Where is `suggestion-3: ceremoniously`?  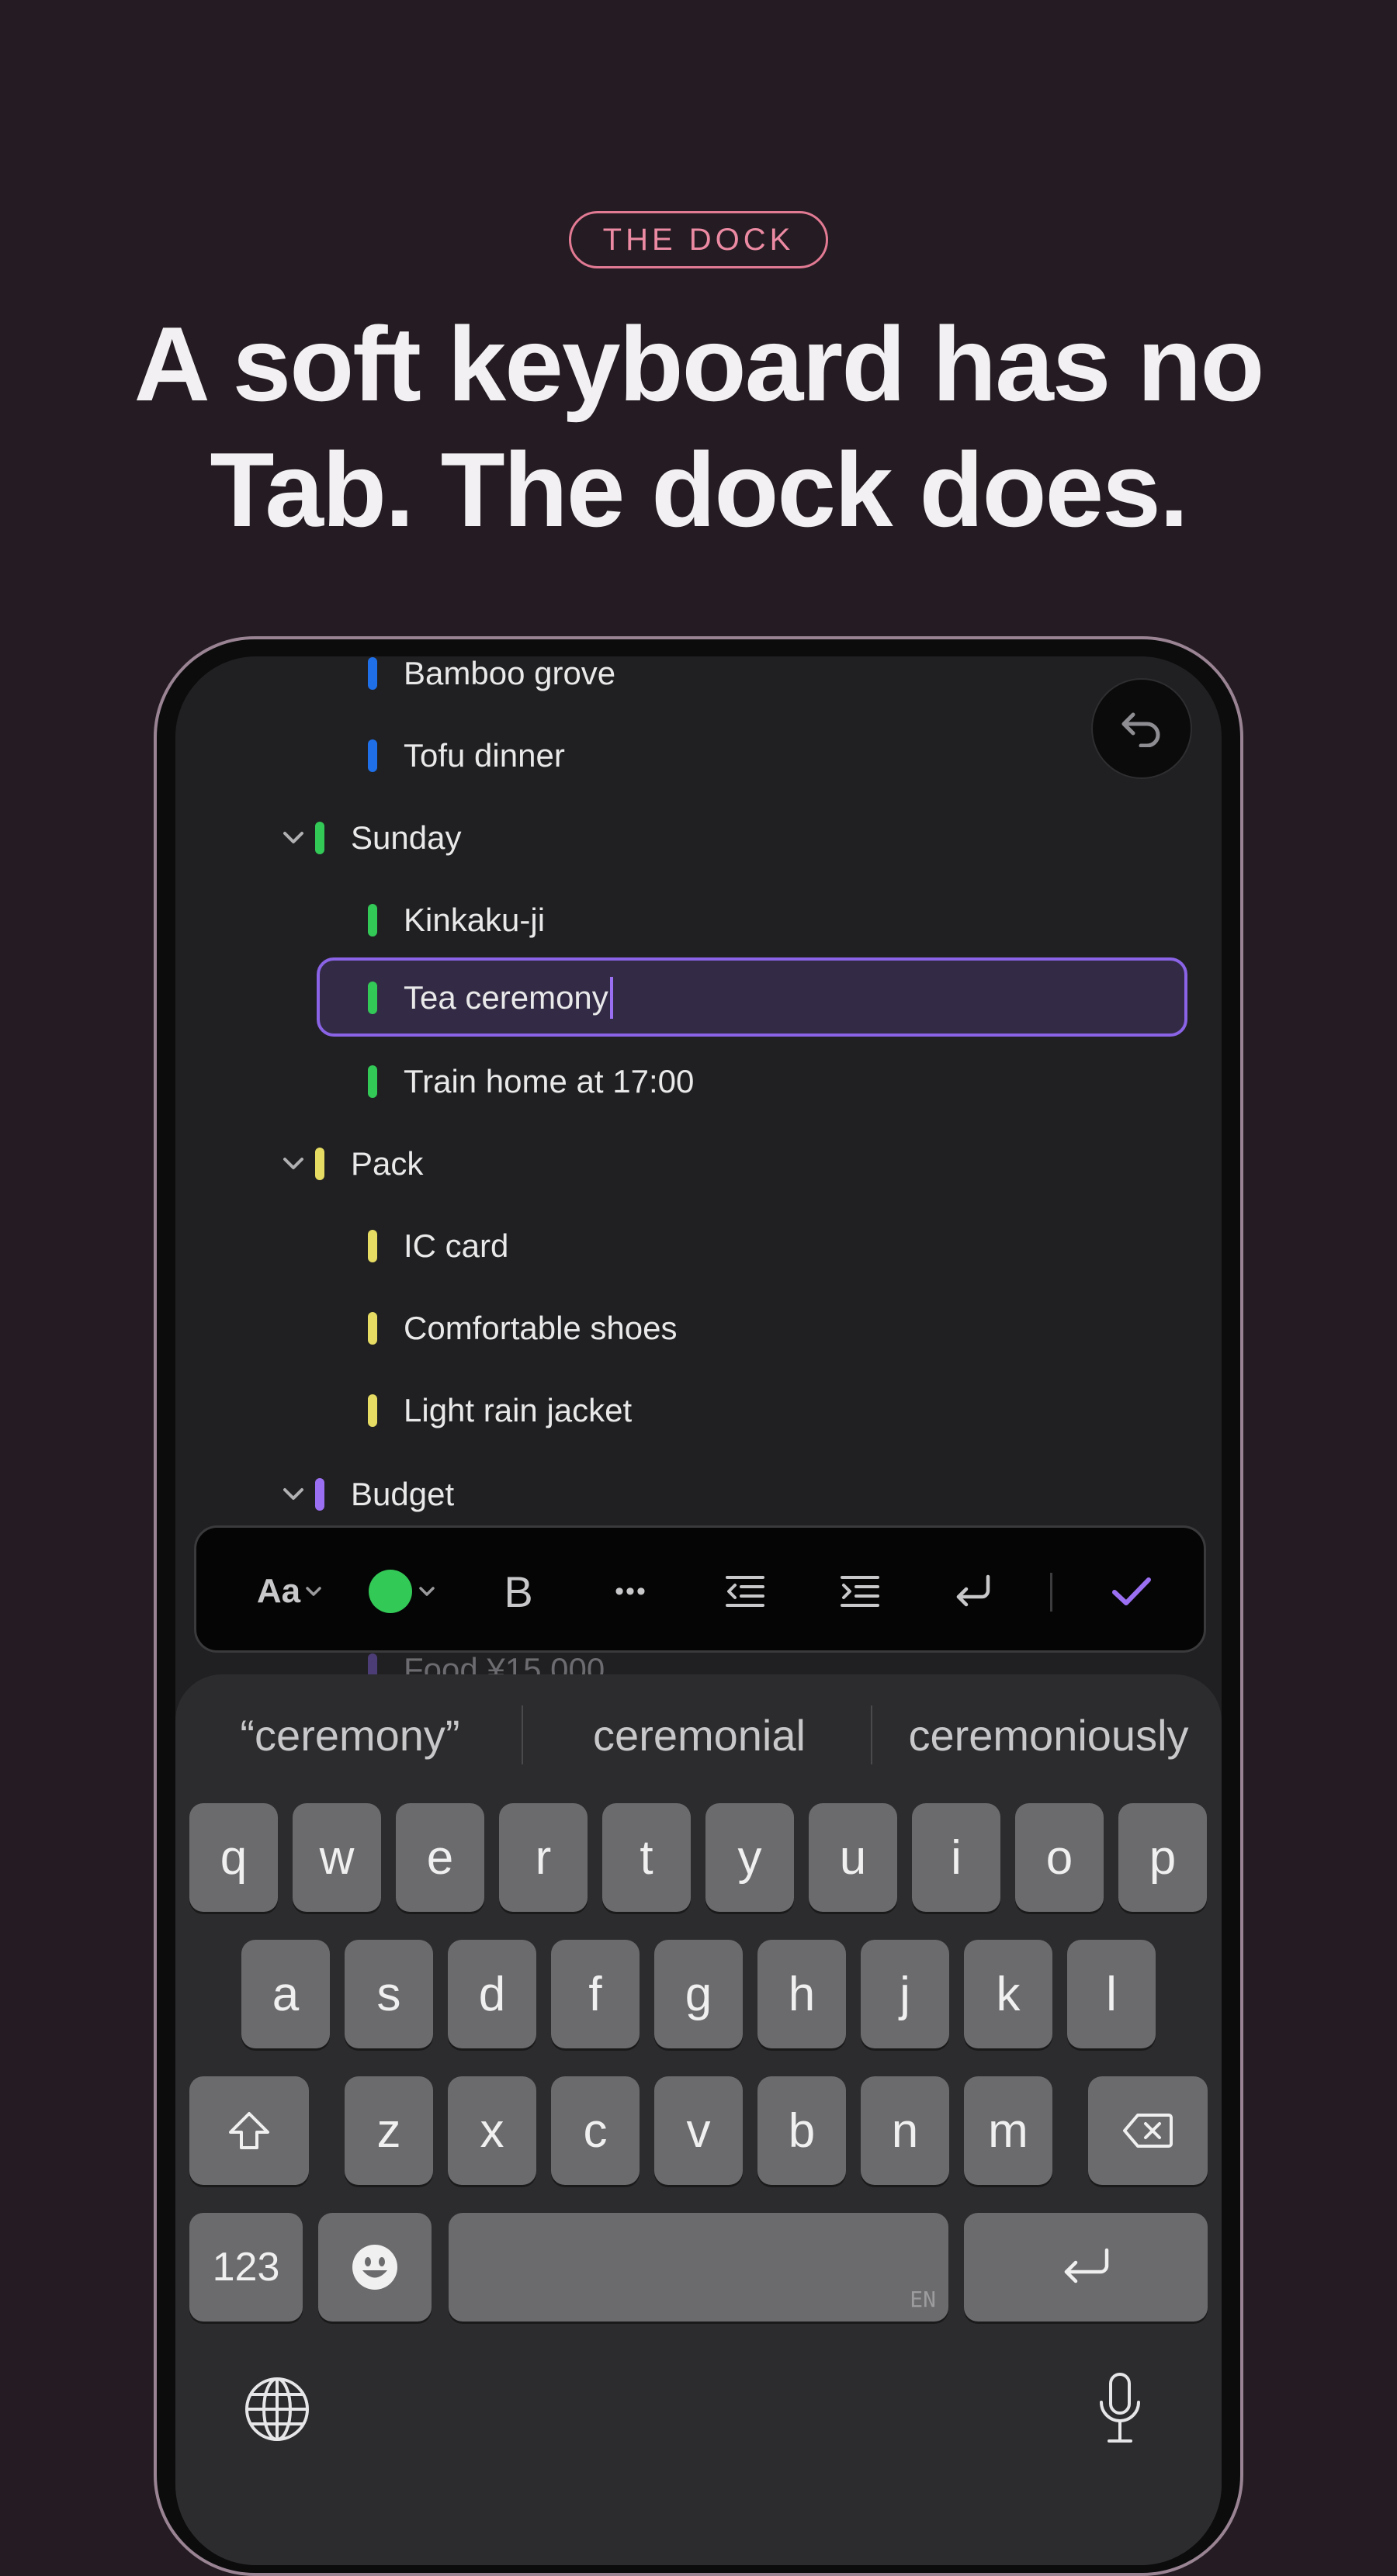 suggestion-3: ceremoniously is located at coordinates (1048, 1735).